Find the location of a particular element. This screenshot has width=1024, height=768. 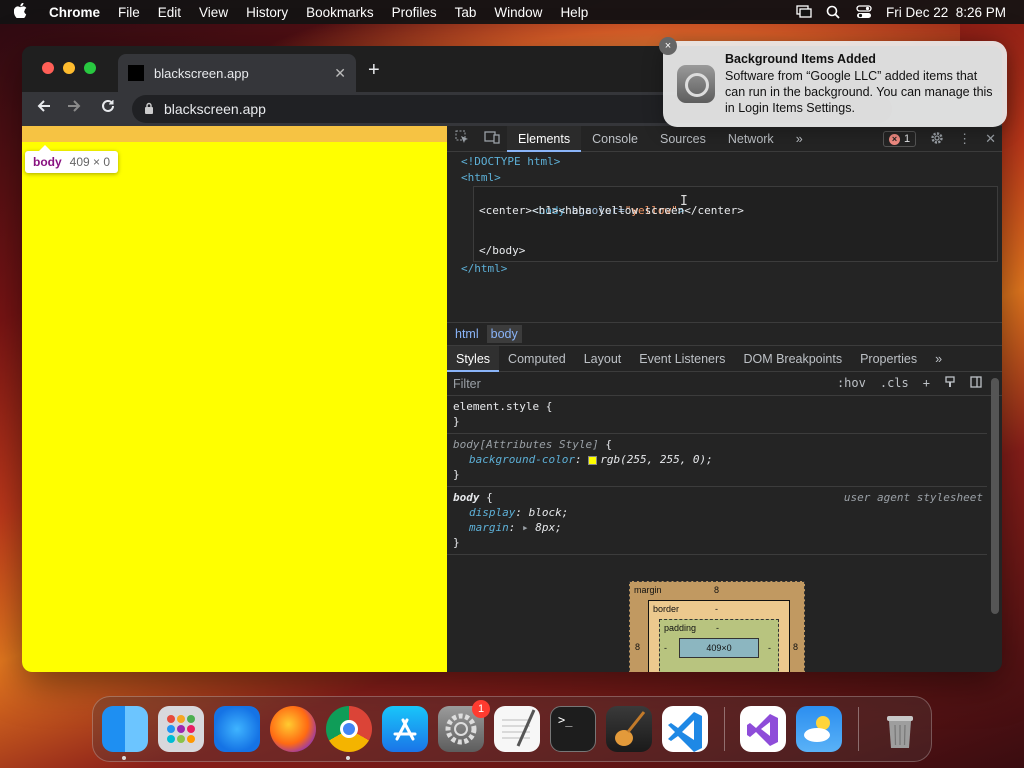

property-name: background-color is located at coordinates (522, 459).